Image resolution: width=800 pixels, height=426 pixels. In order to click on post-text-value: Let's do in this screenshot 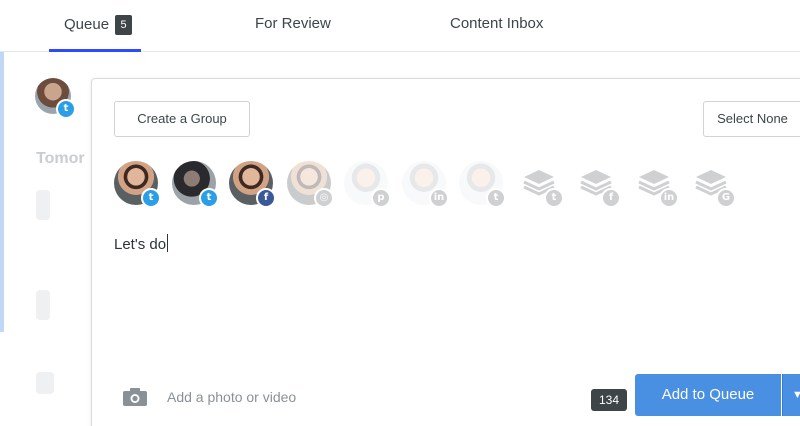, I will do `click(140, 244)`.